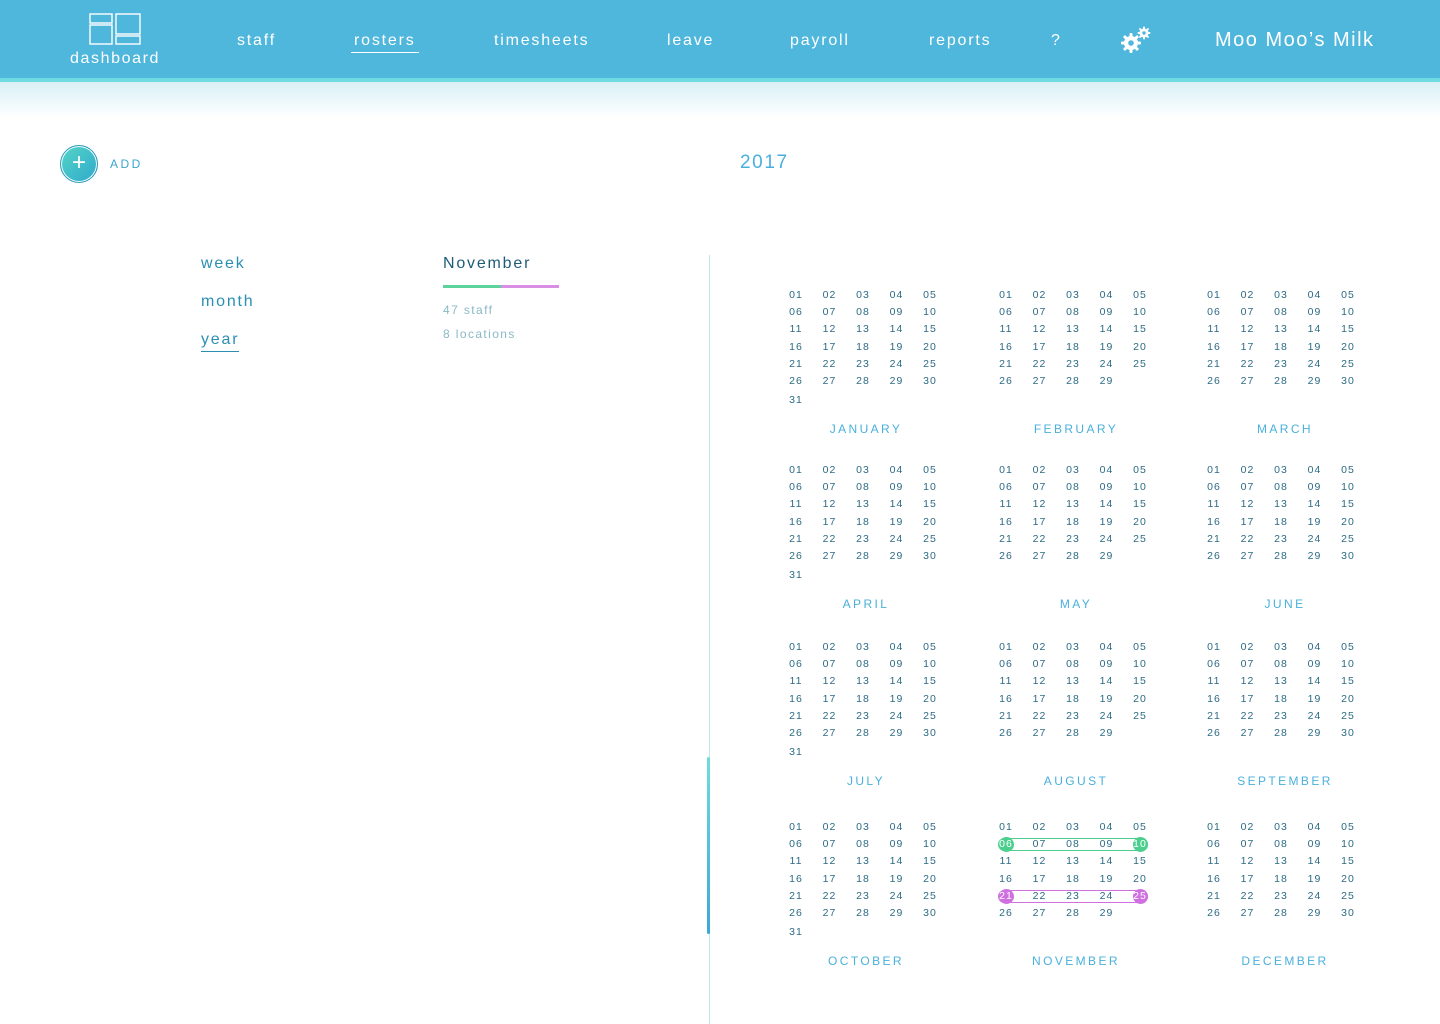 Image resolution: width=1440 pixels, height=1024 pixels. Describe the element at coordinates (1285, 961) in the screenshot. I see `month-name: DECEMBER` at that location.